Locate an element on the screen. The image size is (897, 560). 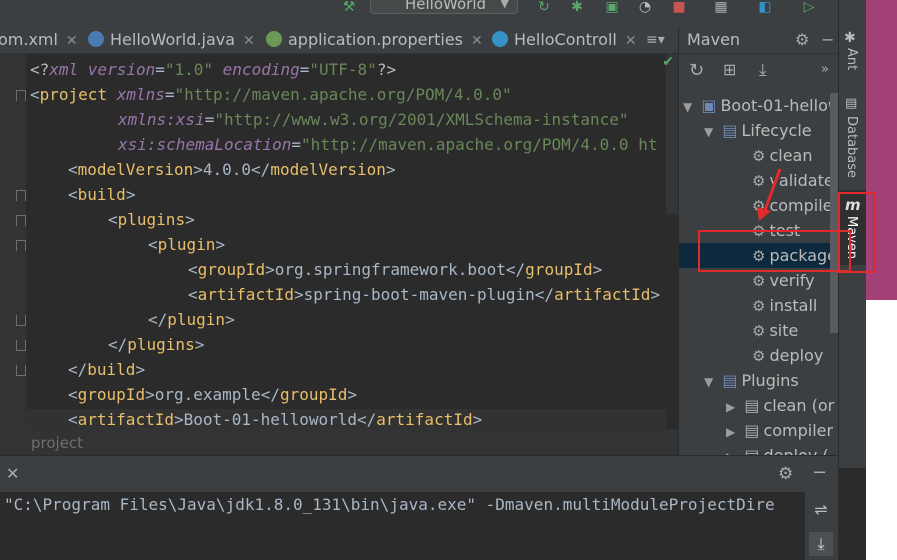
code-line: <groupId>org.example</groupId> is located at coordinates (213, 394).